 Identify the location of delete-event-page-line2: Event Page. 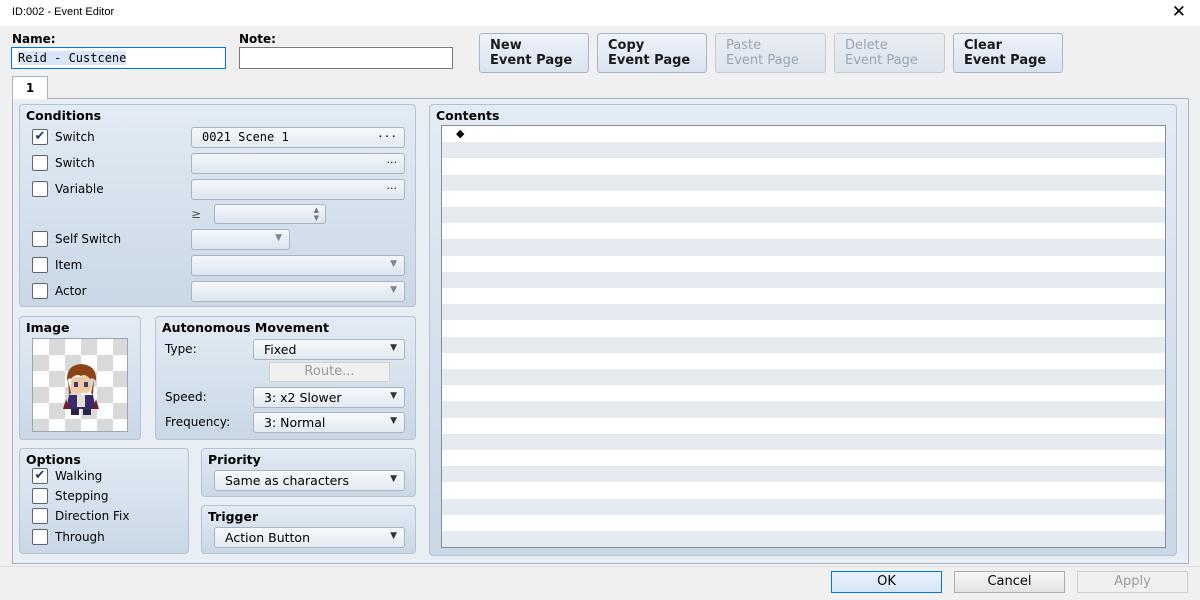
(881, 60).